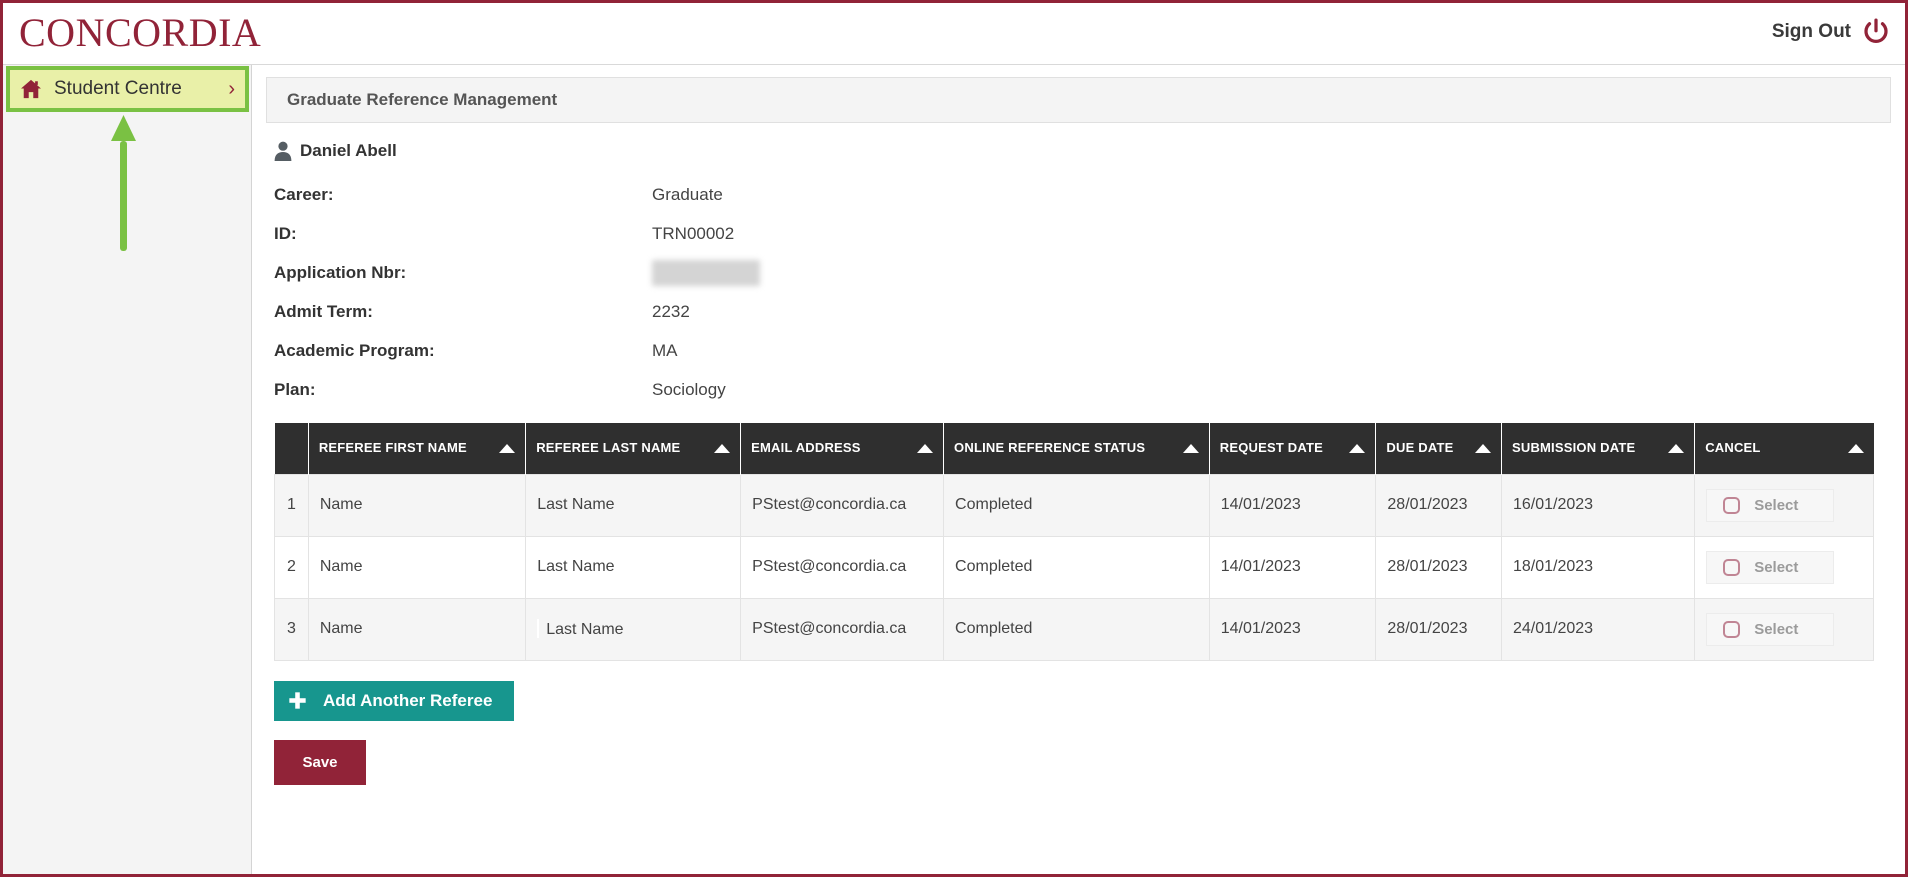 Image resolution: width=1908 pixels, height=877 pixels. What do you see at coordinates (1598, 505) in the screenshot?
I see `cell-submission-date: 16/01/2023` at bounding box center [1598, 505].